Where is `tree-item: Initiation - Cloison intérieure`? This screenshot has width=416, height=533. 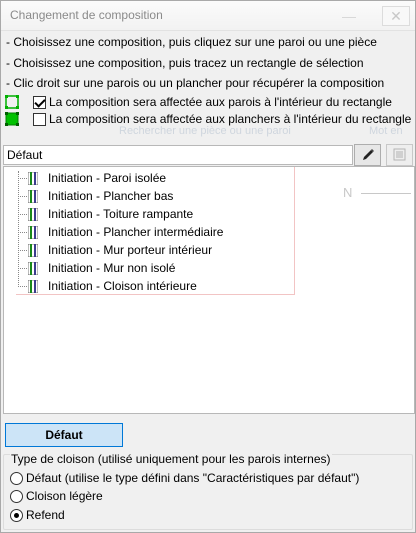
tree-item: Initiation - Cloison intérieure is located at coordinates (154, 286).